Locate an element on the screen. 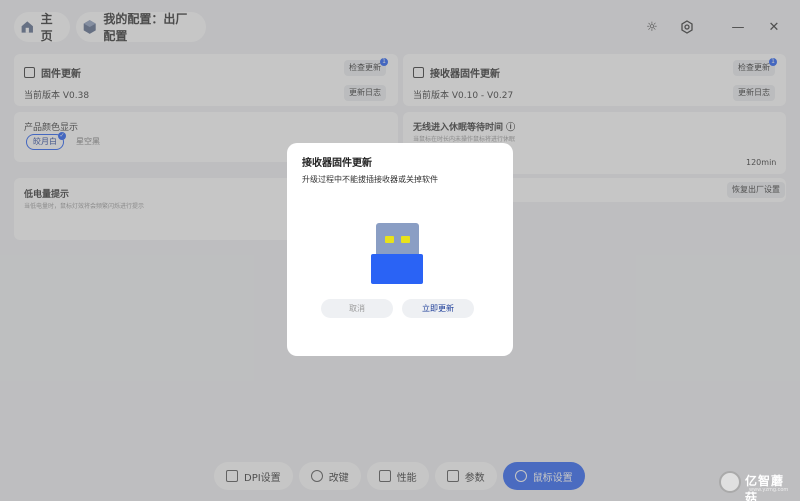 The height and width of the screenshot is (501, 800). watermark-logo: 亿智蘑菇 www.yzmg.com is located at coordinates (757, 486).